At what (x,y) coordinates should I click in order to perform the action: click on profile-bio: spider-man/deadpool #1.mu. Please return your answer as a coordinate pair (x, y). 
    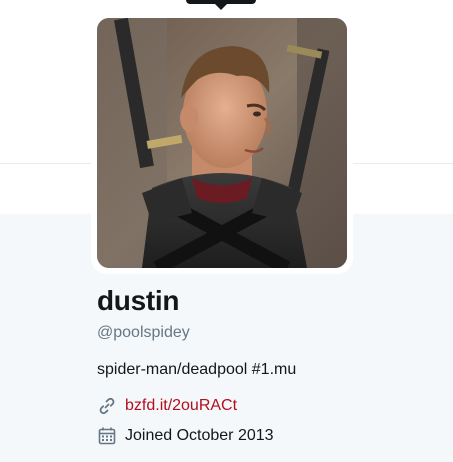
    Looking at the image, I should click on (197, 369).